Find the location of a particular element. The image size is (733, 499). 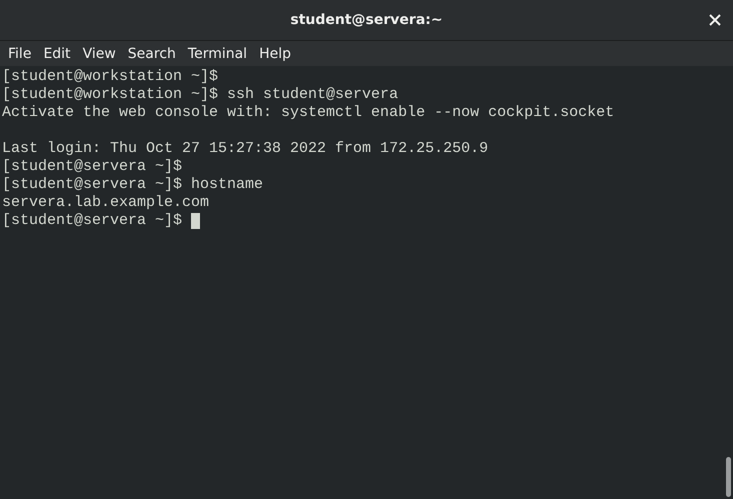

menu-item: View is located at coordinates (99, 54).